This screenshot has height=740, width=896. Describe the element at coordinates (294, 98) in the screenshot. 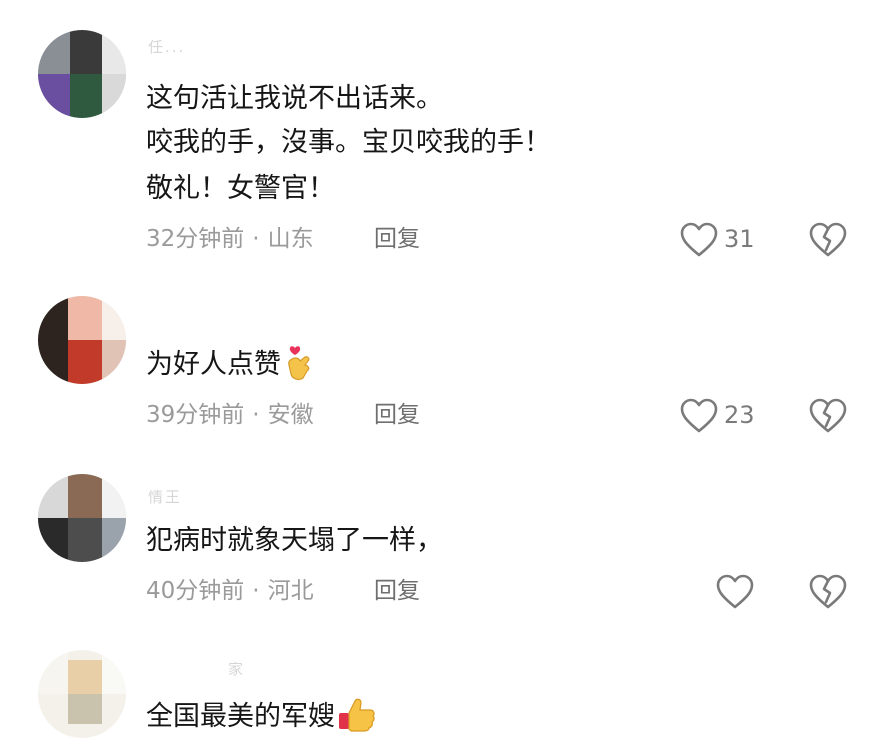

I see `comment-text-line: 这句活让我说不出话来。` at that location.